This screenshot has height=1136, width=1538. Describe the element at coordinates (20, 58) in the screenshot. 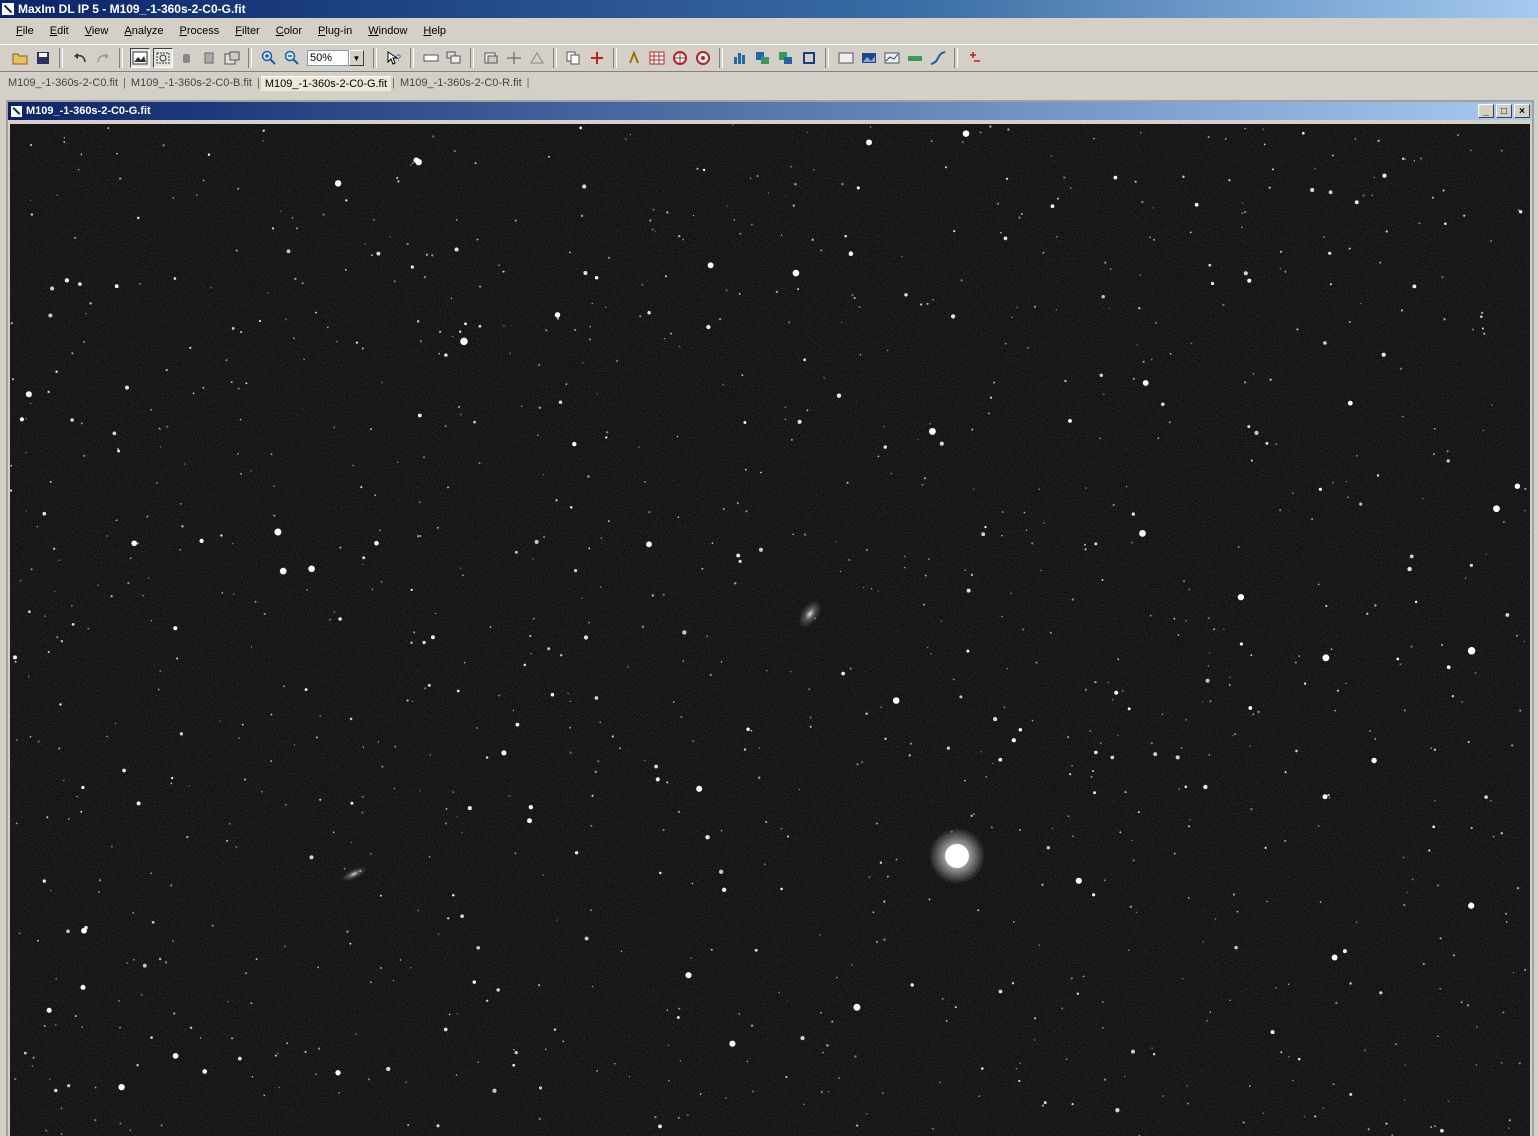

I see `open-folder-icon` at that location.